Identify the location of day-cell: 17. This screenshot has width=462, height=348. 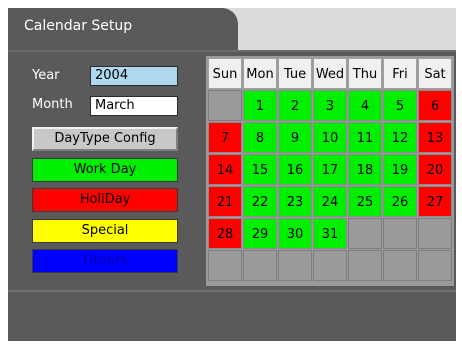
(330, 169).